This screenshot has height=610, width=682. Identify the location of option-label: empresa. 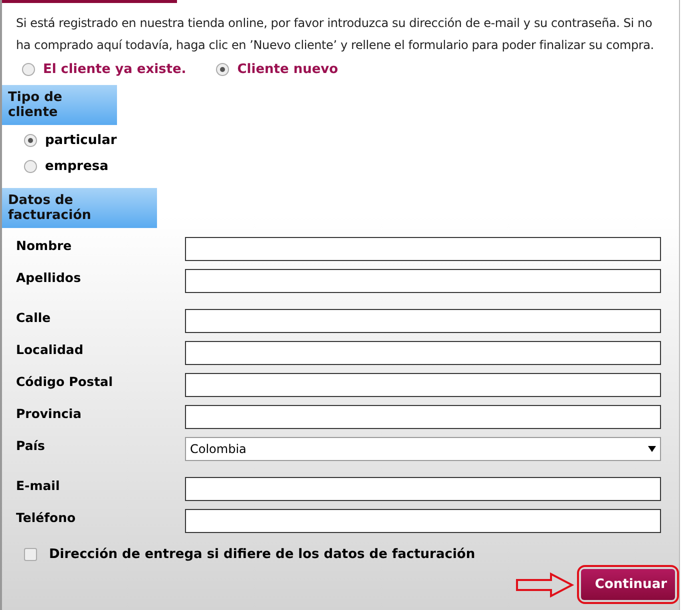
(76, 166).